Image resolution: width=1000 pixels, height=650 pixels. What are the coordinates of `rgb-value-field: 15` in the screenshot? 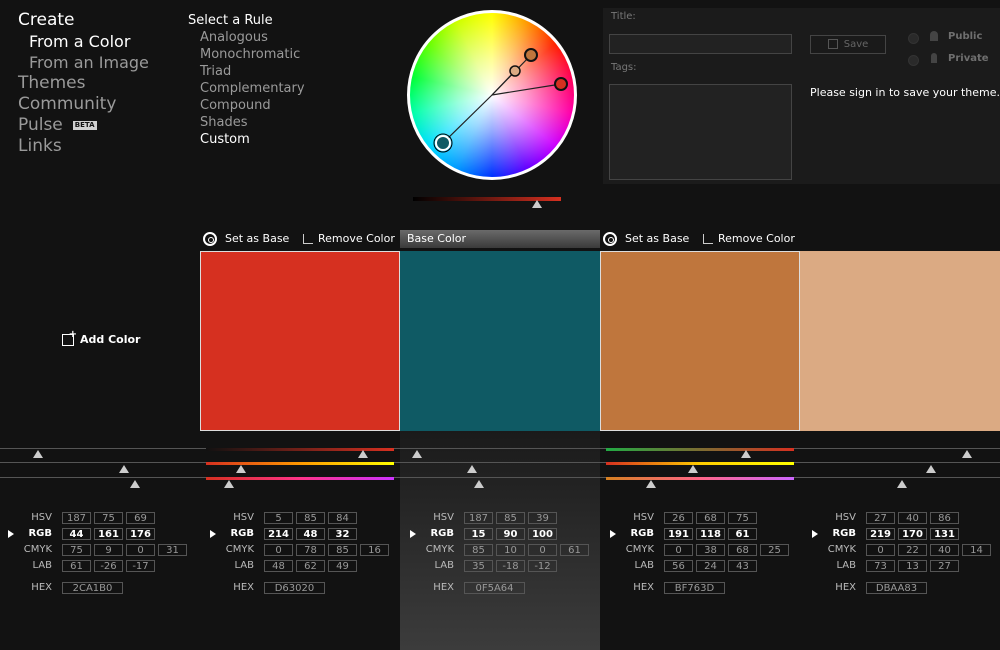 It's located at (478, 534).